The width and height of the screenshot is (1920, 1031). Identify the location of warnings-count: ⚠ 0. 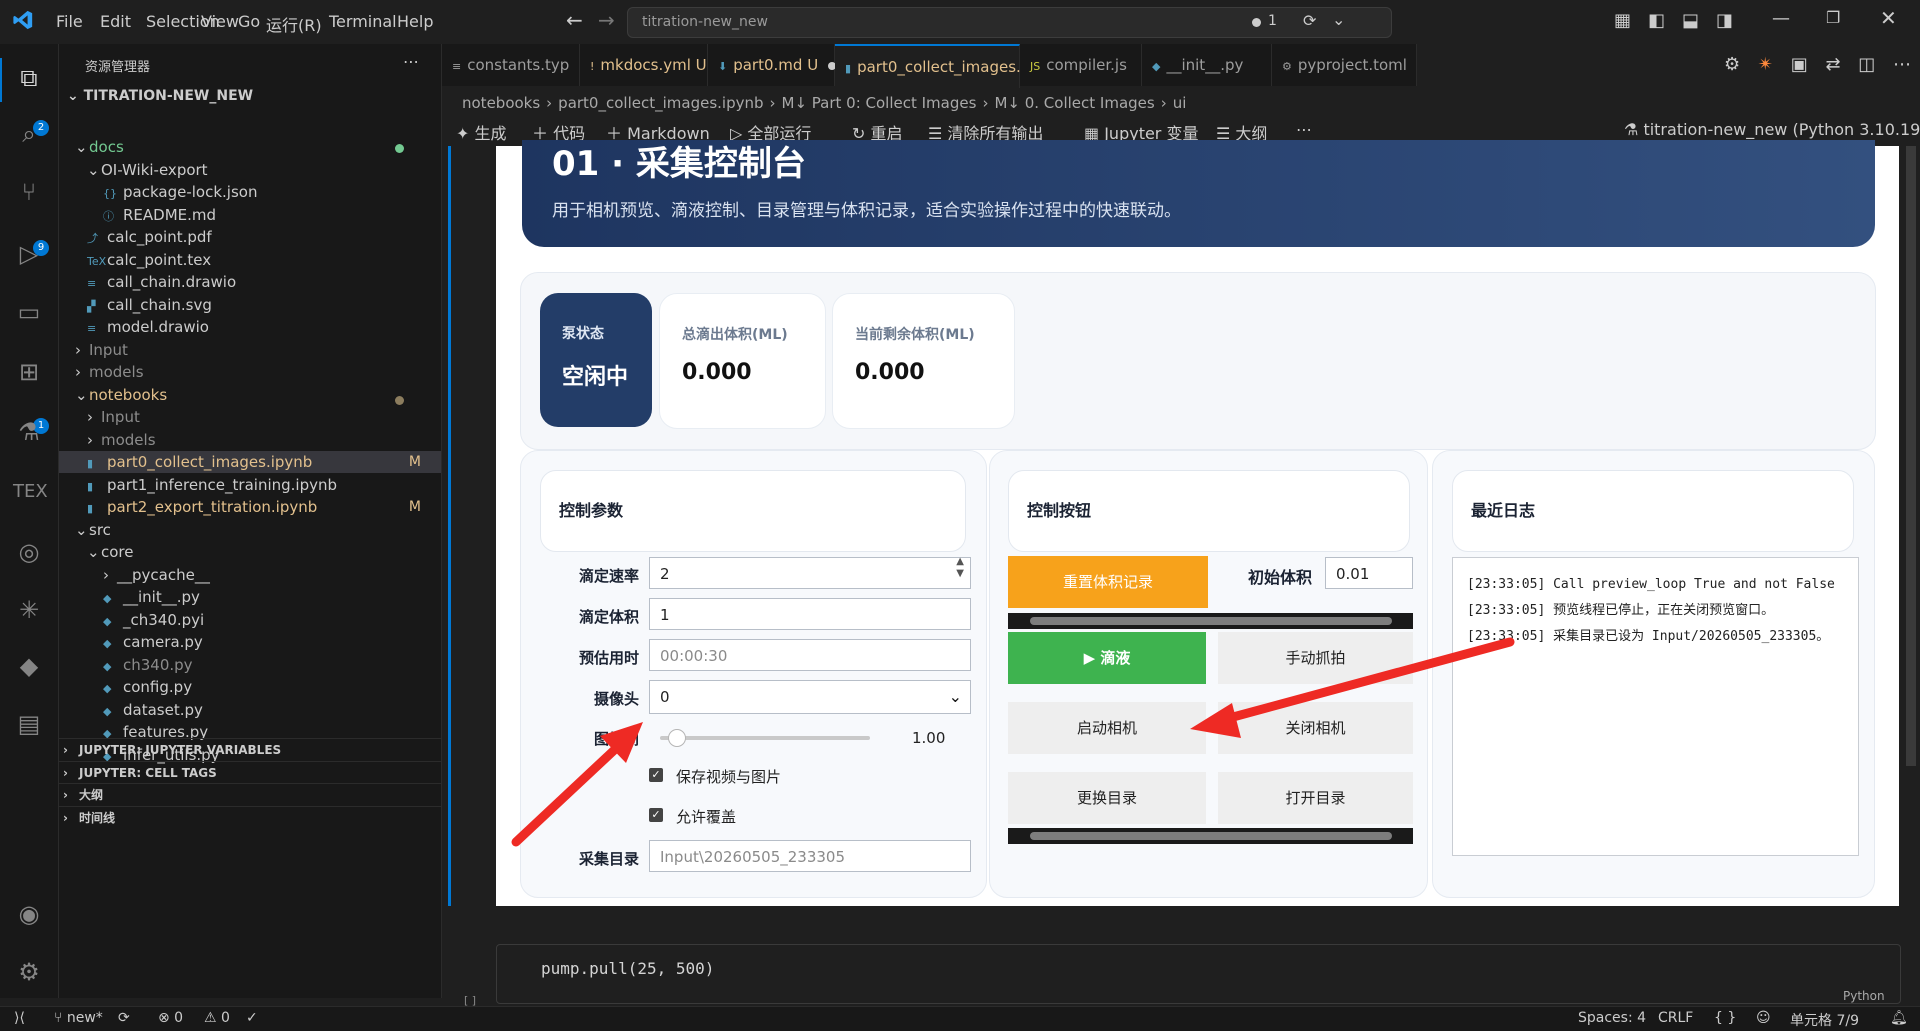
(217, 1018).